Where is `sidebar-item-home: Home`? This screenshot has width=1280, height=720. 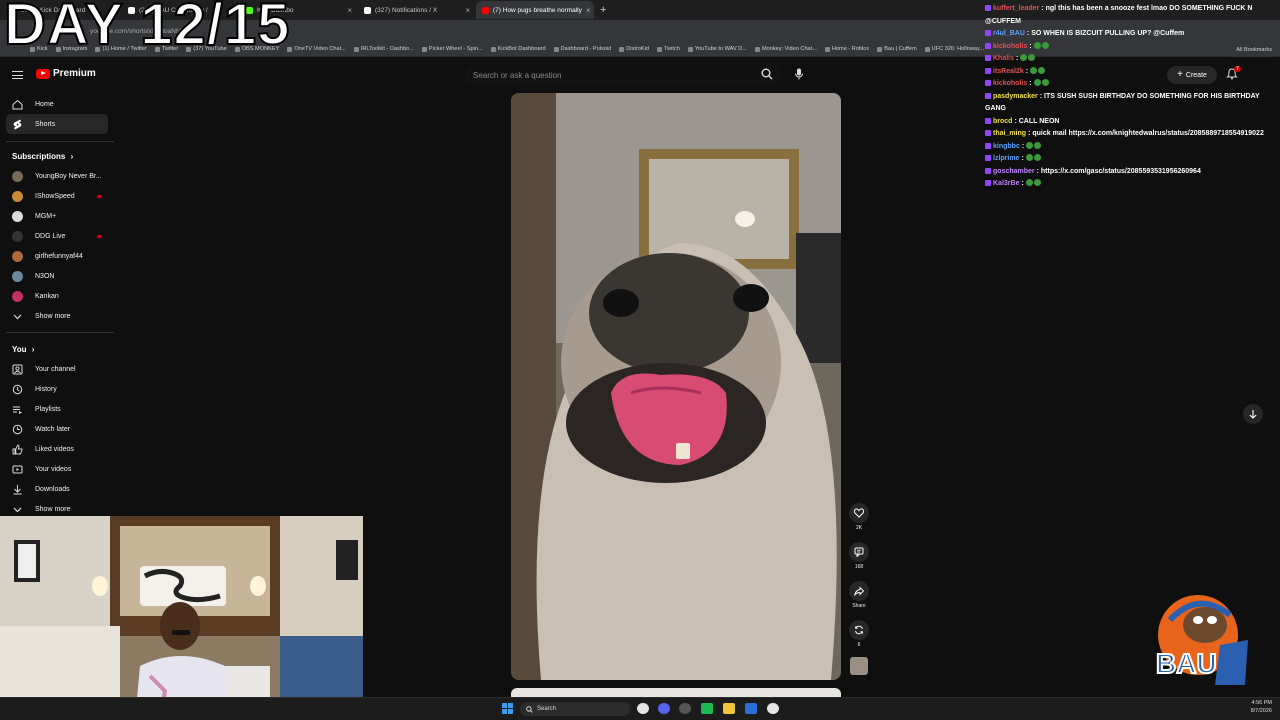 sidebar-item-home: Home is located at coordinates (57, 104).